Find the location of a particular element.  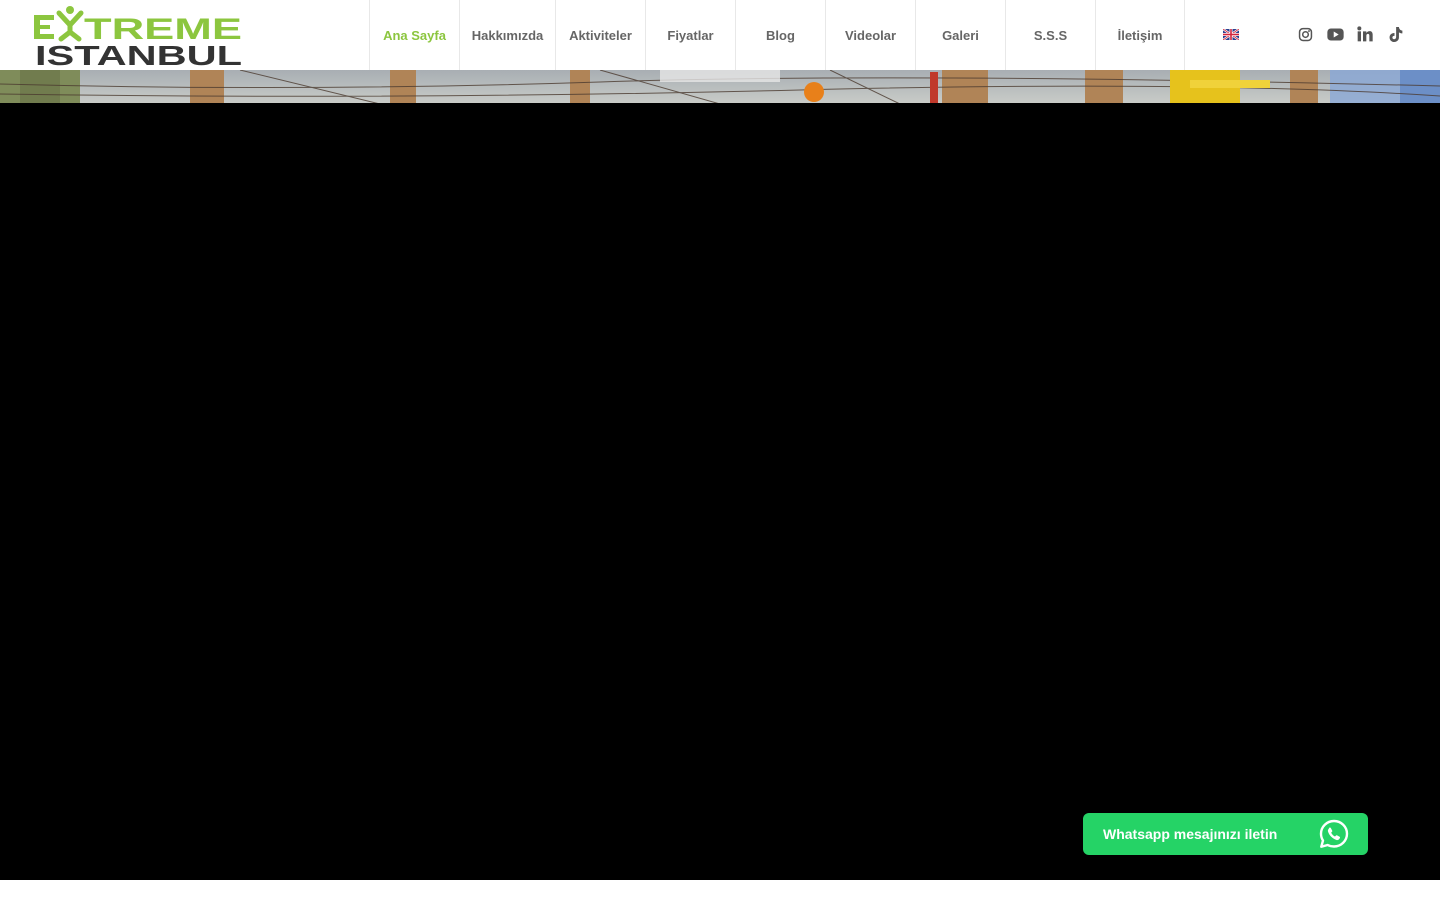

extreme-istanbul-logo: TREME ISTANBUL is located at coordinates (138, 36).